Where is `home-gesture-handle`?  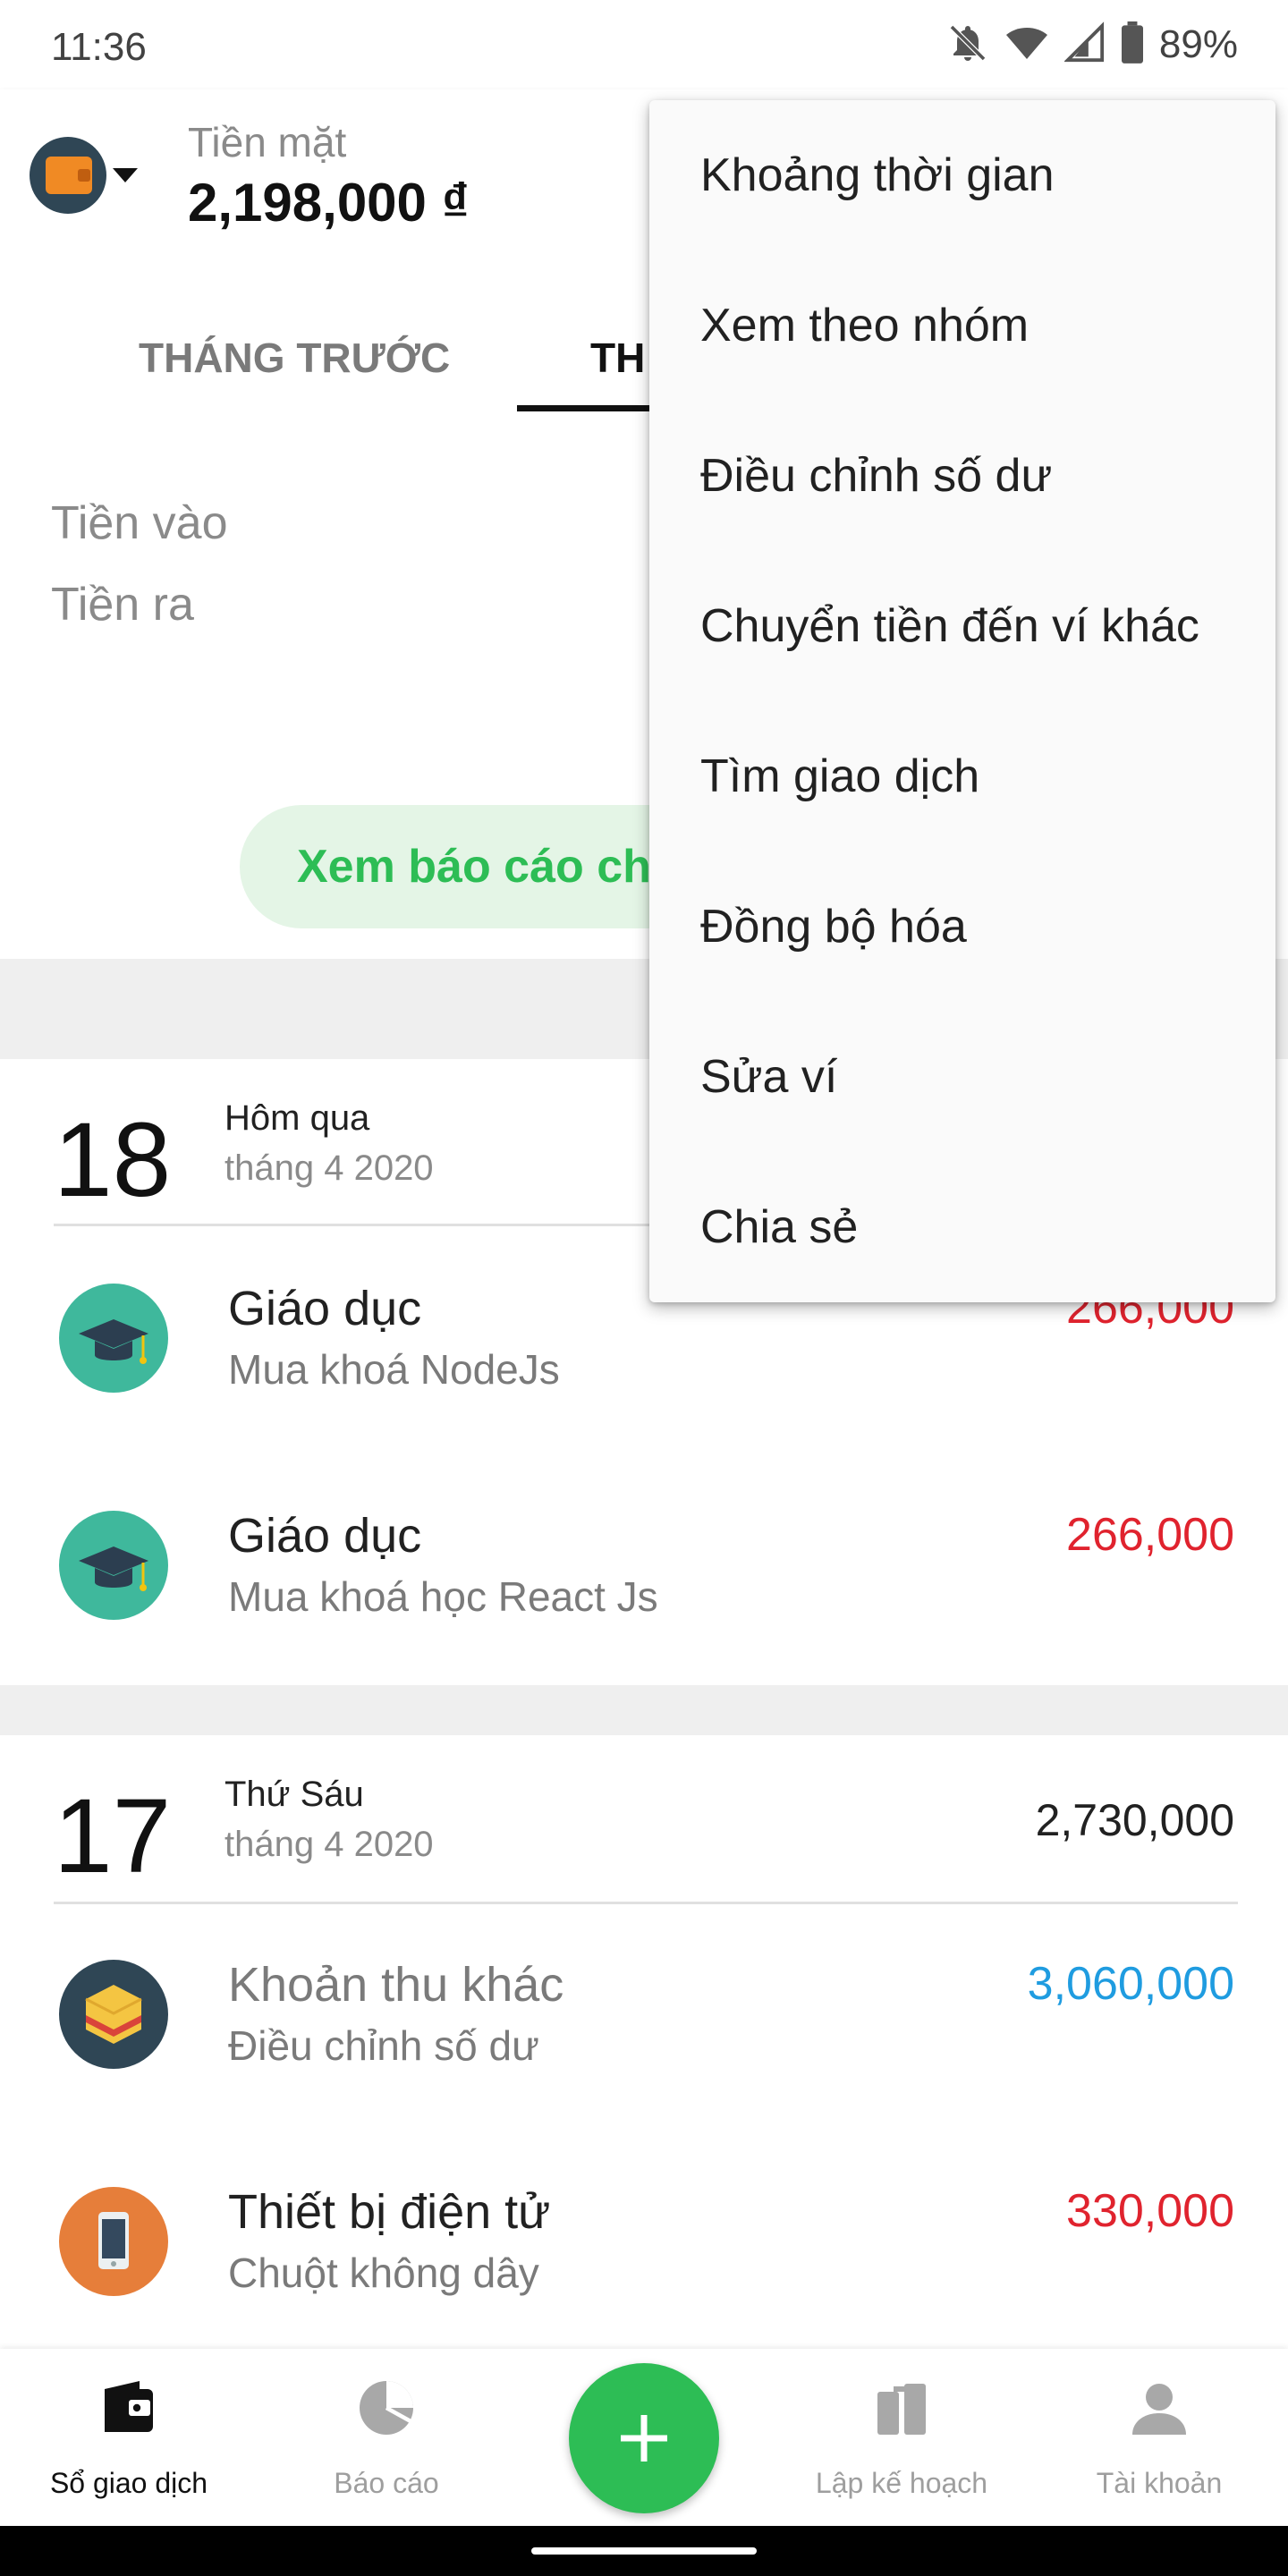 home-gesture-handle is located at coordinates (644, 2551).